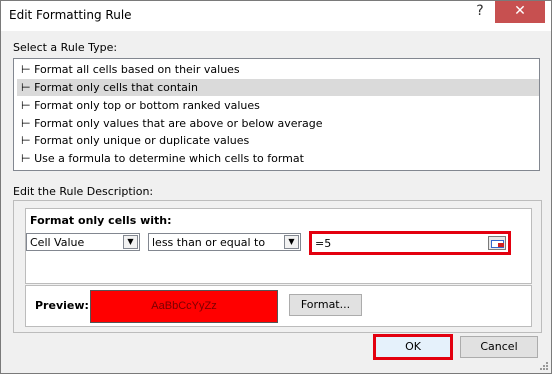 The width and height of the screenshot is (552, 374). What do you see at coordinates (278, 140) in the screenshot?
I see `rule-type-item: ⊢ Format only unique or duplicate values` at bounding box center [278, 140].